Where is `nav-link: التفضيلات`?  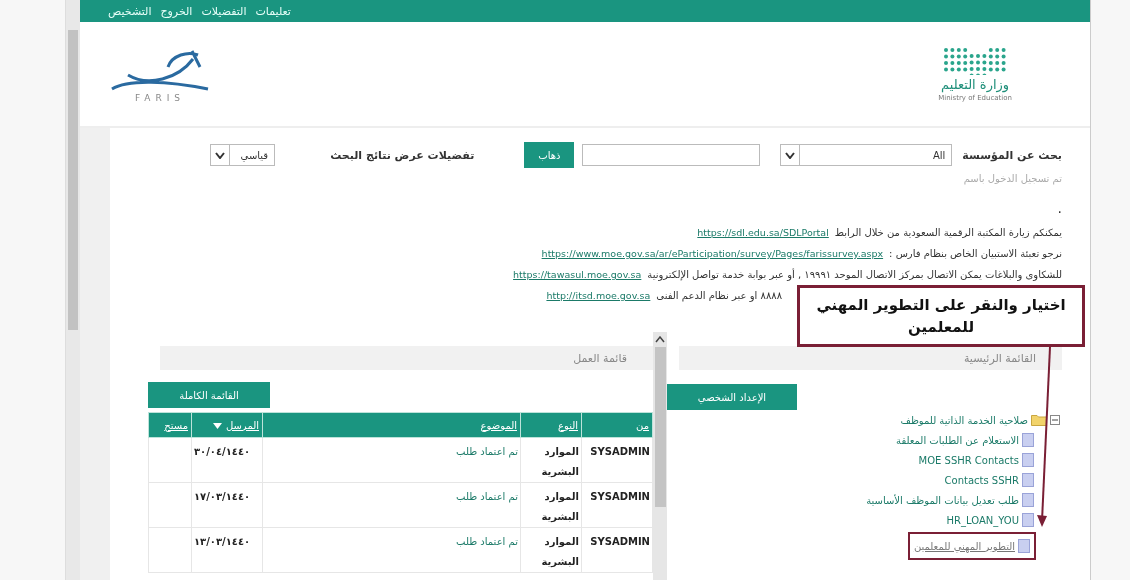
nav-link: التفضيلات is located at coordinates (224, 11).